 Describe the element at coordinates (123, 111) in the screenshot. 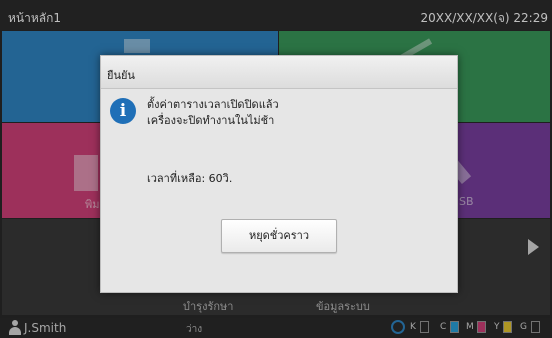

I see `info-icon: i` at that location.